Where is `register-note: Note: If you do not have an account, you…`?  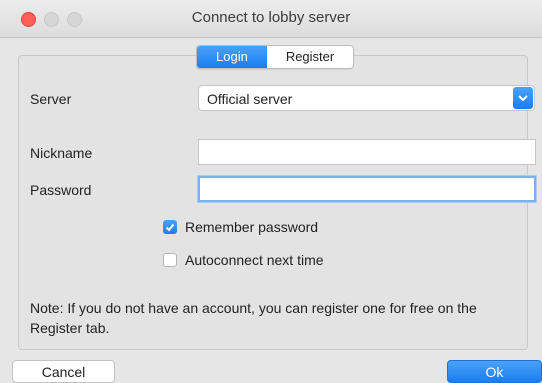
register-note: Note: If you do not have an account, you… is located at coordinates (253, 318).